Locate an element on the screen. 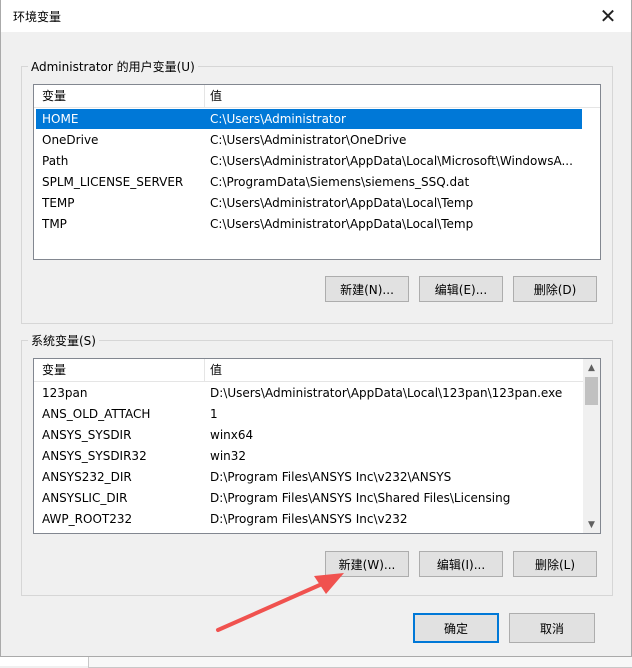 The width and height of the screenshot is (632, 668). system-delete-button: 删除(L) is located at coordinates (555, 564).